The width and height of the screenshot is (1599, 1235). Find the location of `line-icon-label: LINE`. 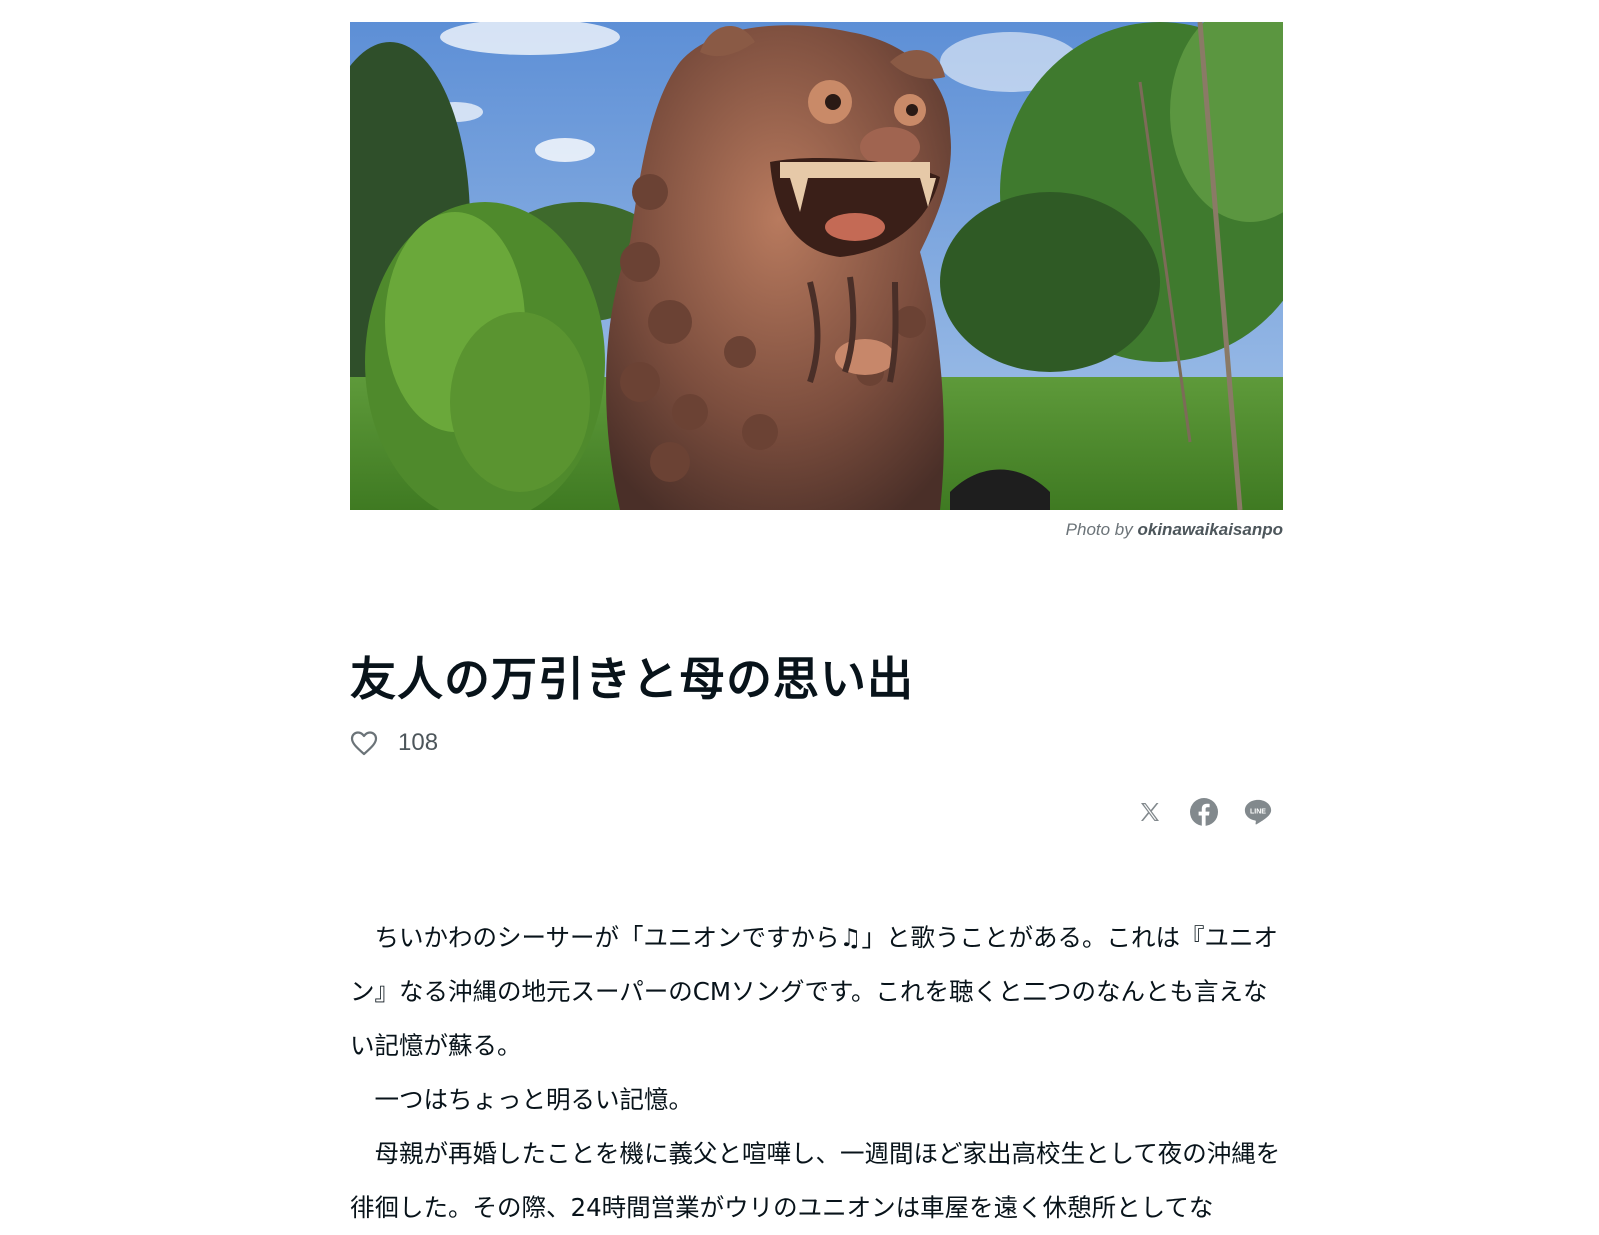

line-icon-label: LINE is located at coordinates (1258, 812).